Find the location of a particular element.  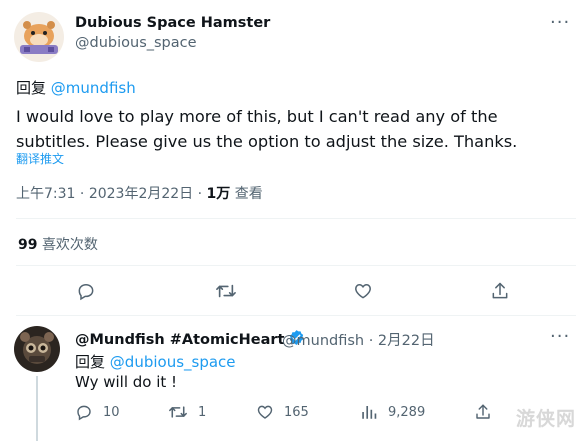

tweet-meta: 上午7:31 · 2023年2月22日 · 1万 查看 is located at coordinates (139, 193).